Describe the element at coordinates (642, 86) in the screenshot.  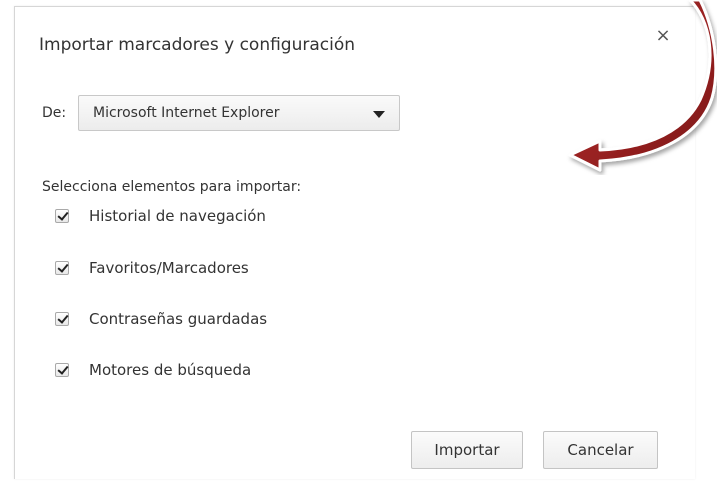
I see `curved-arrow-icon` at that location.